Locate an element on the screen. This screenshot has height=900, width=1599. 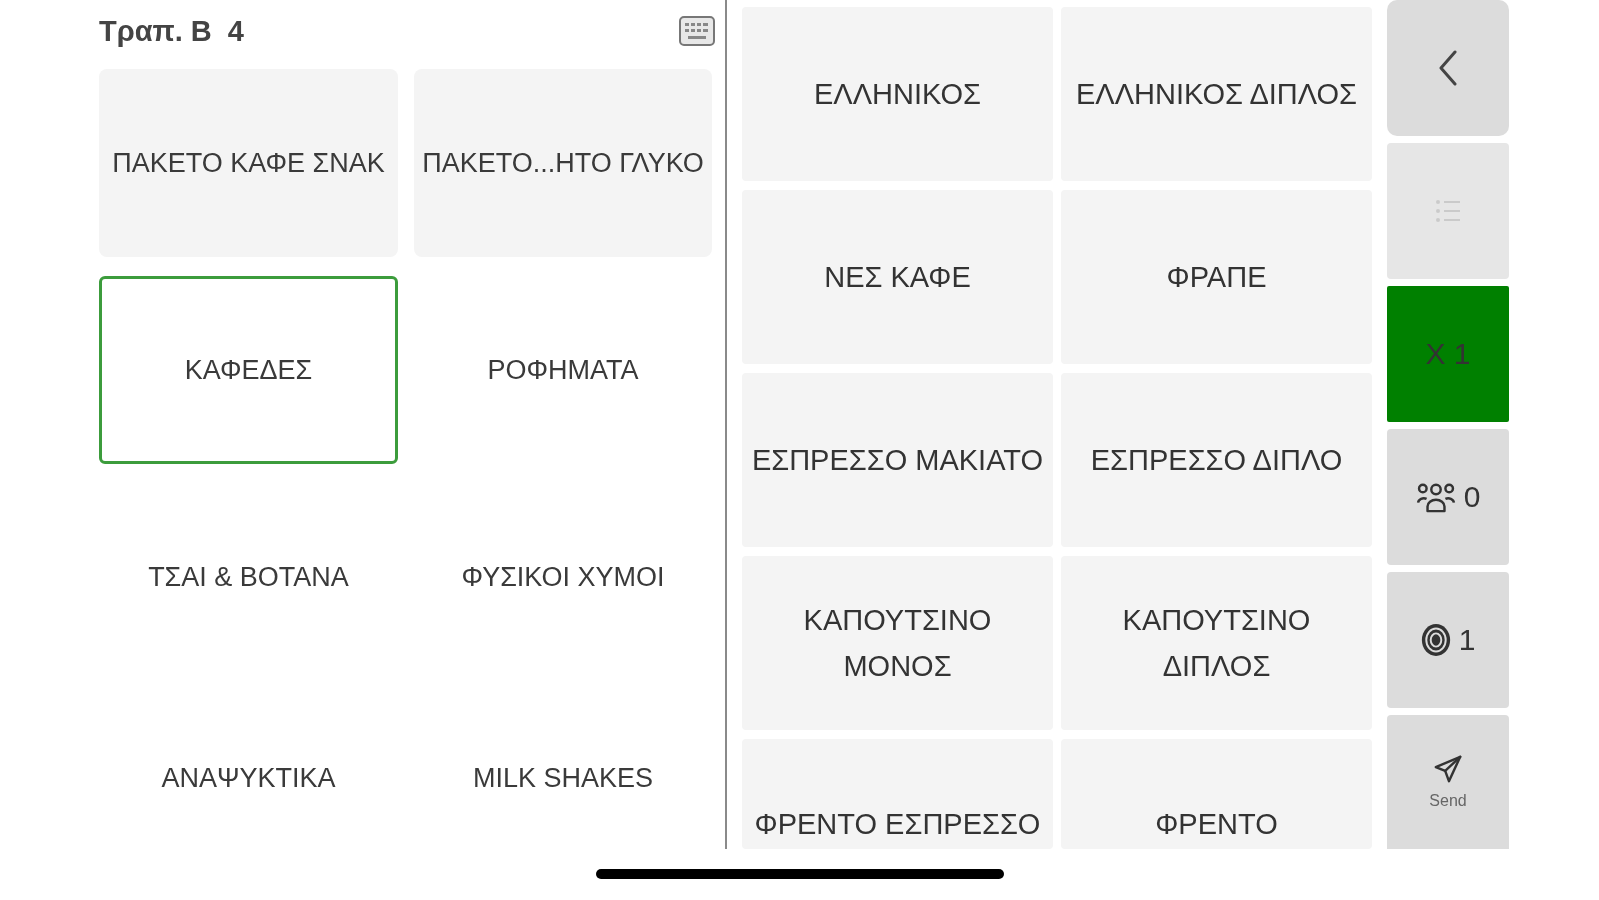
concentric-rings-icon is located at coordinates (1435, 640).